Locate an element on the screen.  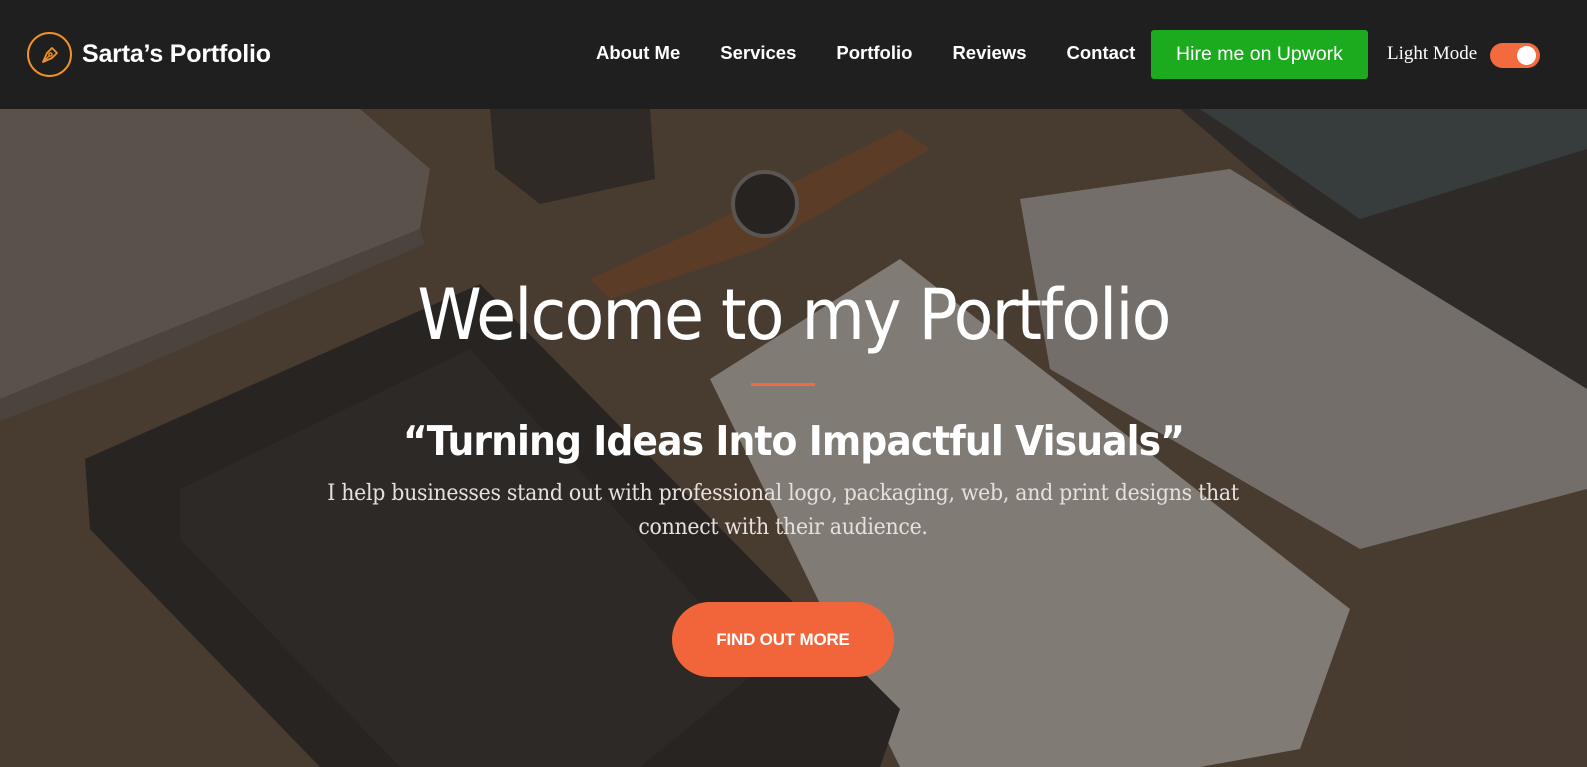
nav-reviews: Reviews is located at coordinates (989, 53).